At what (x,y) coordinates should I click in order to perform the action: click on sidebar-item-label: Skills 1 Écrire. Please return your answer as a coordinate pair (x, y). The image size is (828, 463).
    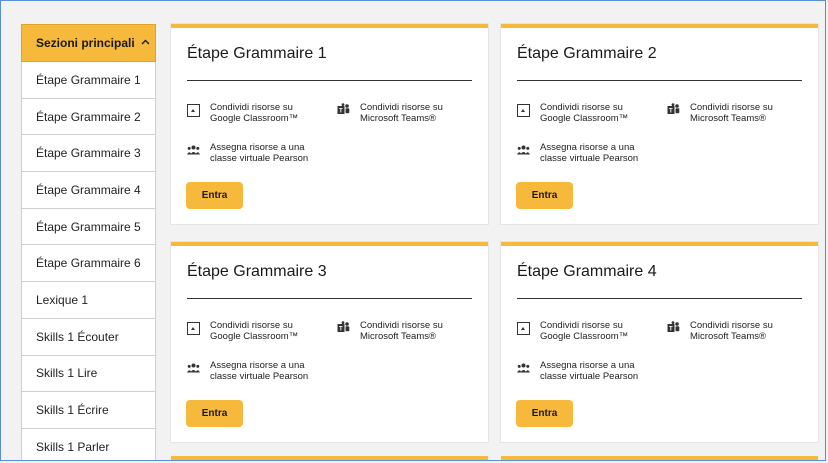
    Looking at the image, I should click on (72, 410).